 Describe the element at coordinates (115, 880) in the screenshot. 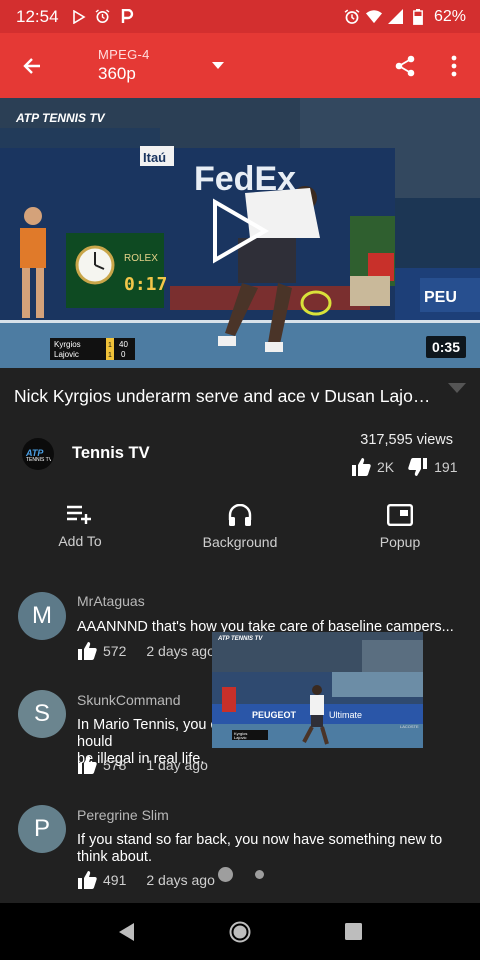

I see `comment-like-count: 491` at that location.